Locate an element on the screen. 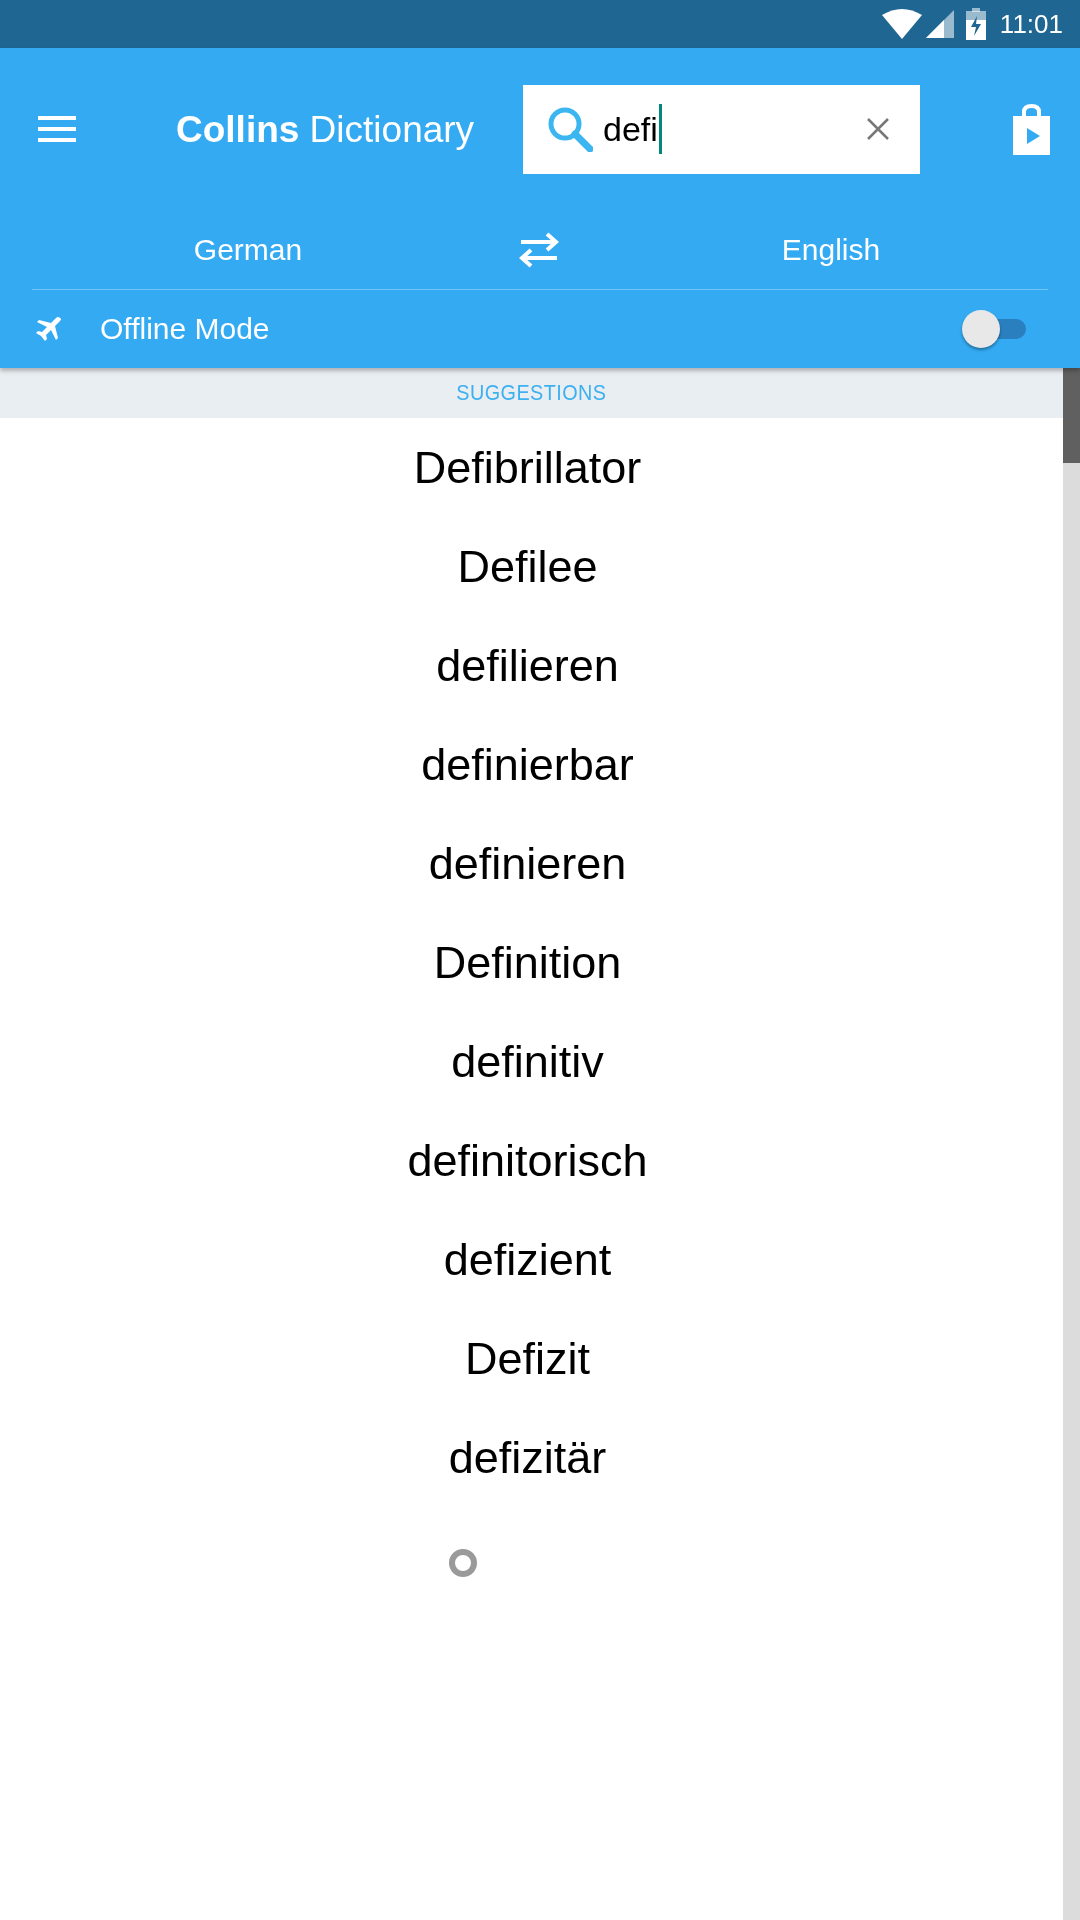 This screenshot has width=1080, height=1920. suggestion-item: definierbar is located at coordinates (527, 764).